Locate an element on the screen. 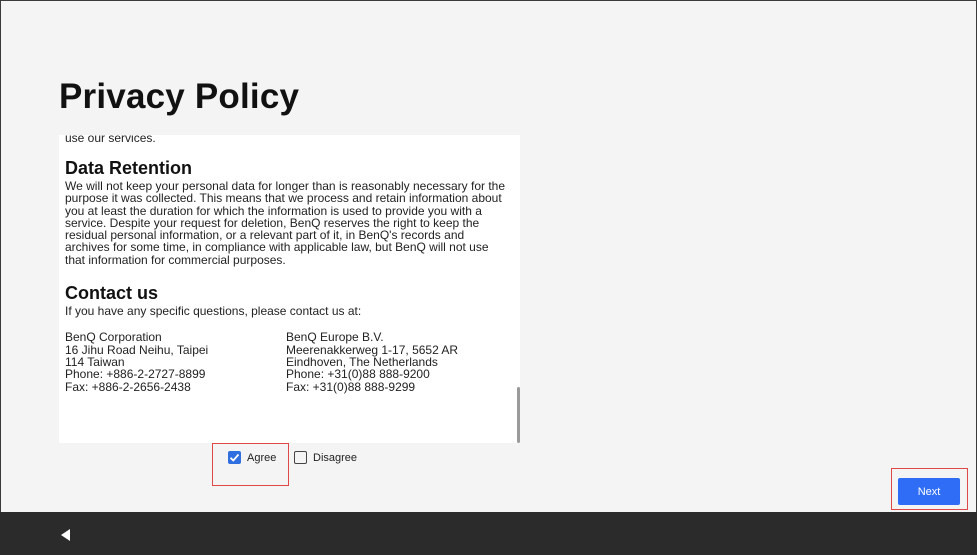  section-heading-data-retention: Data Retention is located at coordinates (129, 168).